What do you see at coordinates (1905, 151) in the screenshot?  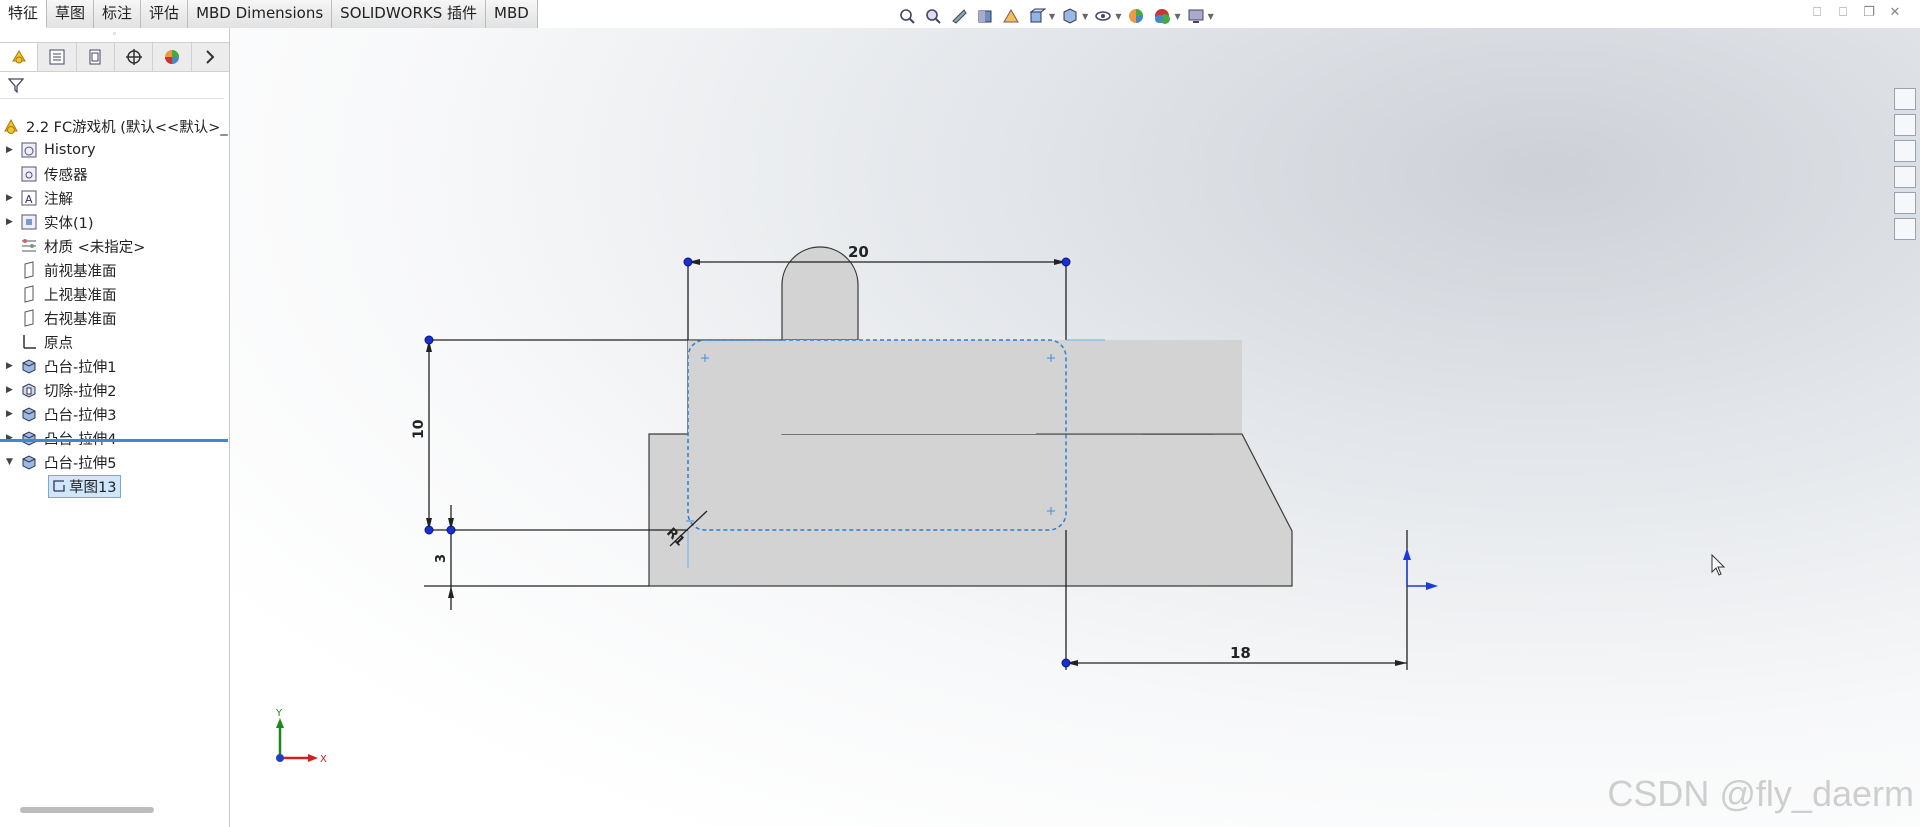 I see `file-explorer-icon` at bounding box center [1905, 151].